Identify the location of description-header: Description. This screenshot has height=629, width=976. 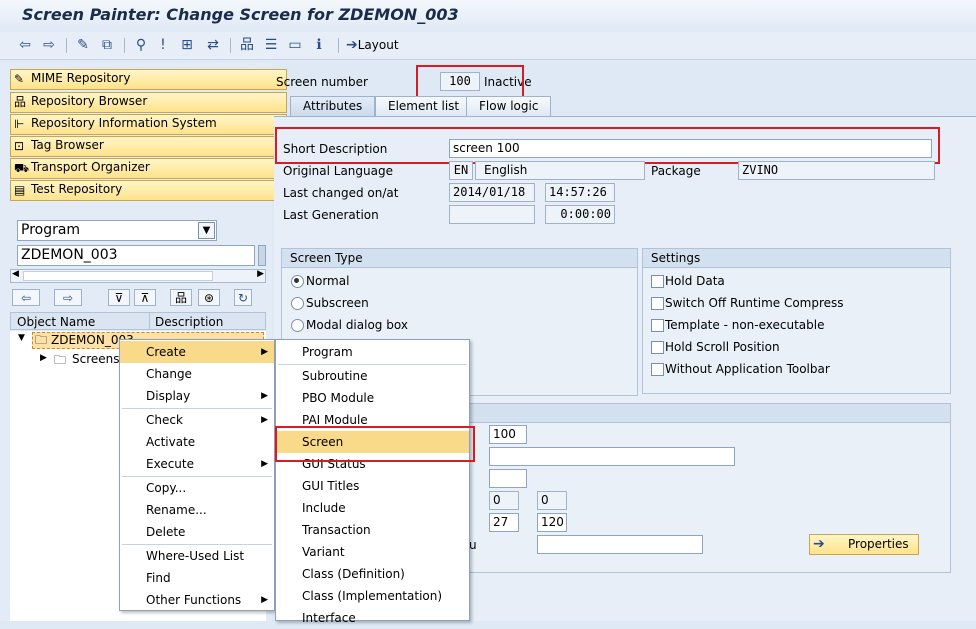
(189, 322).